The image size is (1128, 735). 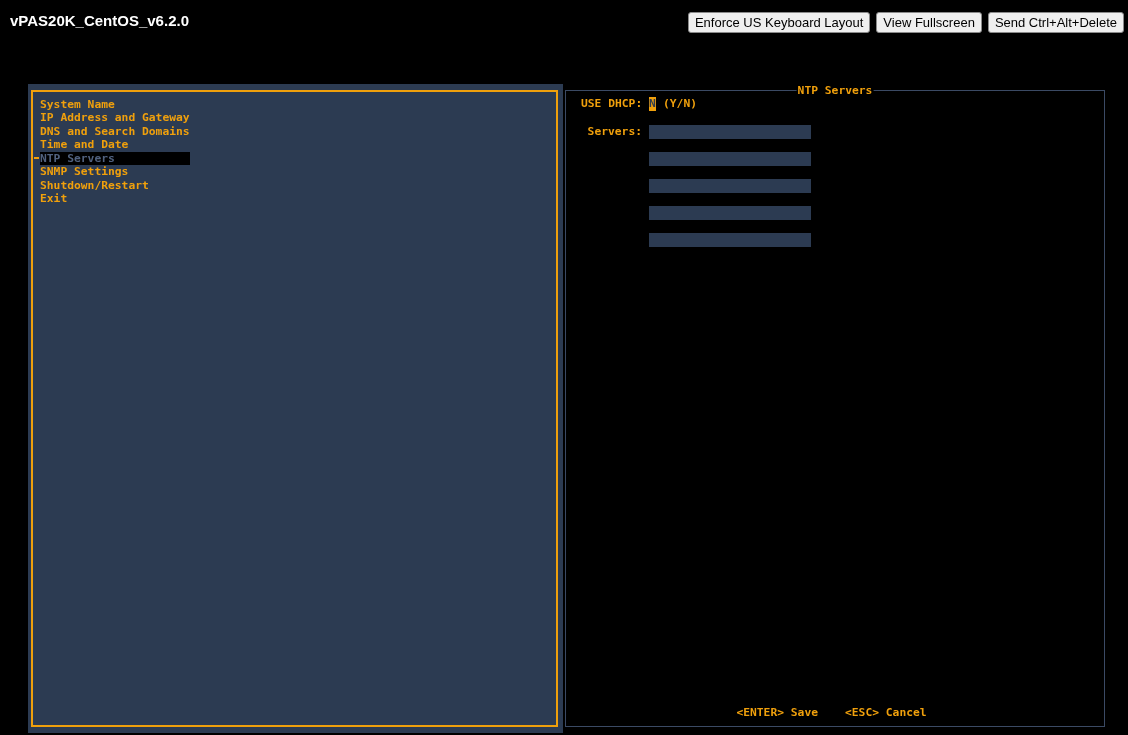 I want to click on window-title: vPAS20K_CentOS_v6.2.0, so click(x=99, y=21).